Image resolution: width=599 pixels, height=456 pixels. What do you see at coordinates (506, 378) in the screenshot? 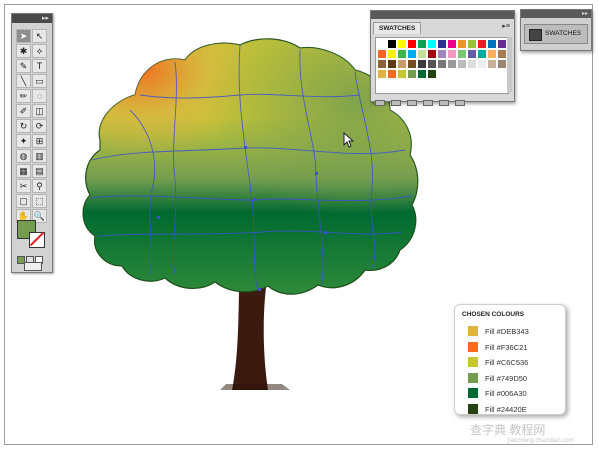
I see `color-label: Fill #749D50` at bounding box center [506, 378].